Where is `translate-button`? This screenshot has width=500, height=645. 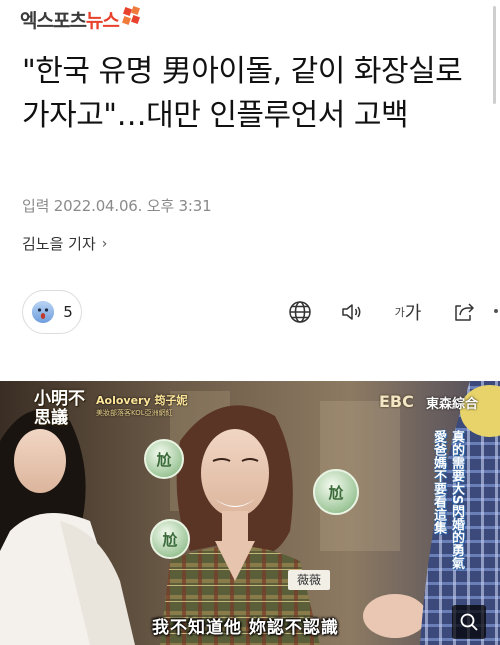 translate-button is located at coordinates (300, 312).